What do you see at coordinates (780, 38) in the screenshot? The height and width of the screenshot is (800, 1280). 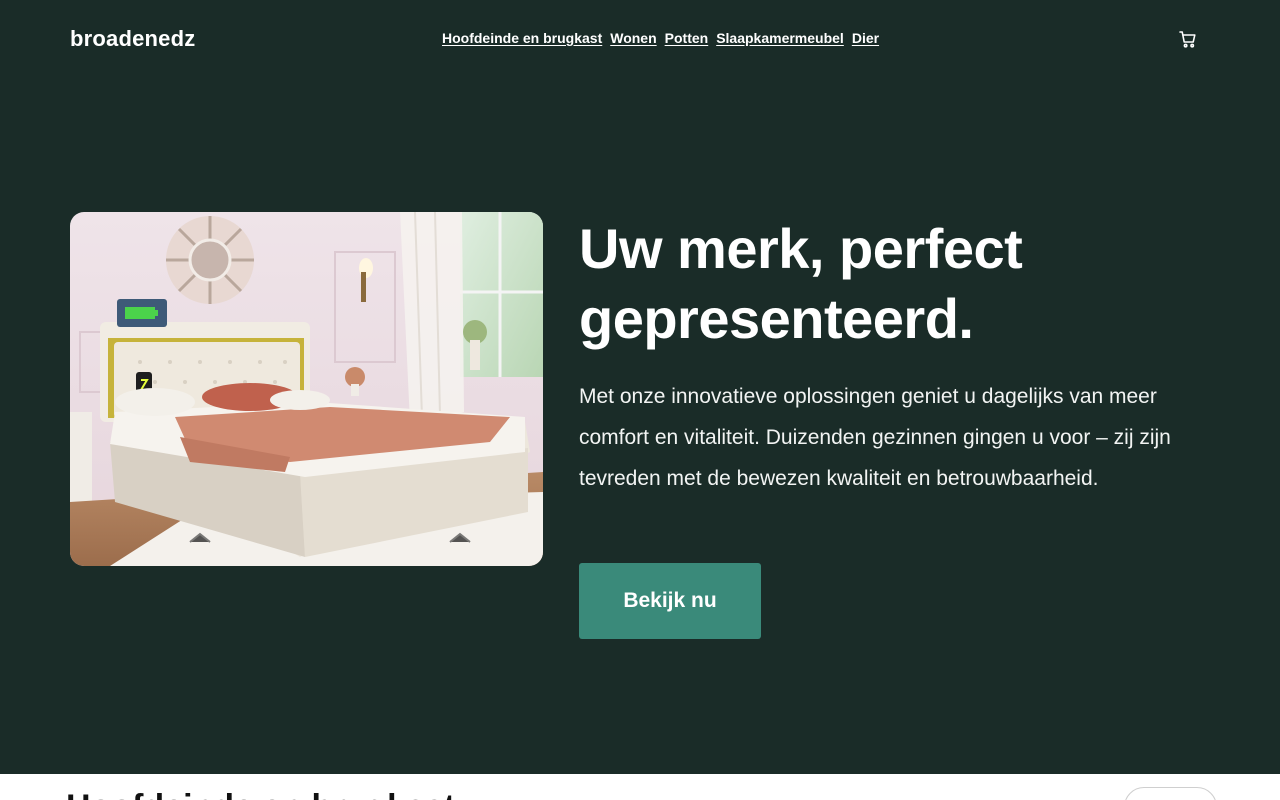 I see `nav-link-slaapkamermeubel: Slaapkamermeubel` at bounding box center [780, 38].